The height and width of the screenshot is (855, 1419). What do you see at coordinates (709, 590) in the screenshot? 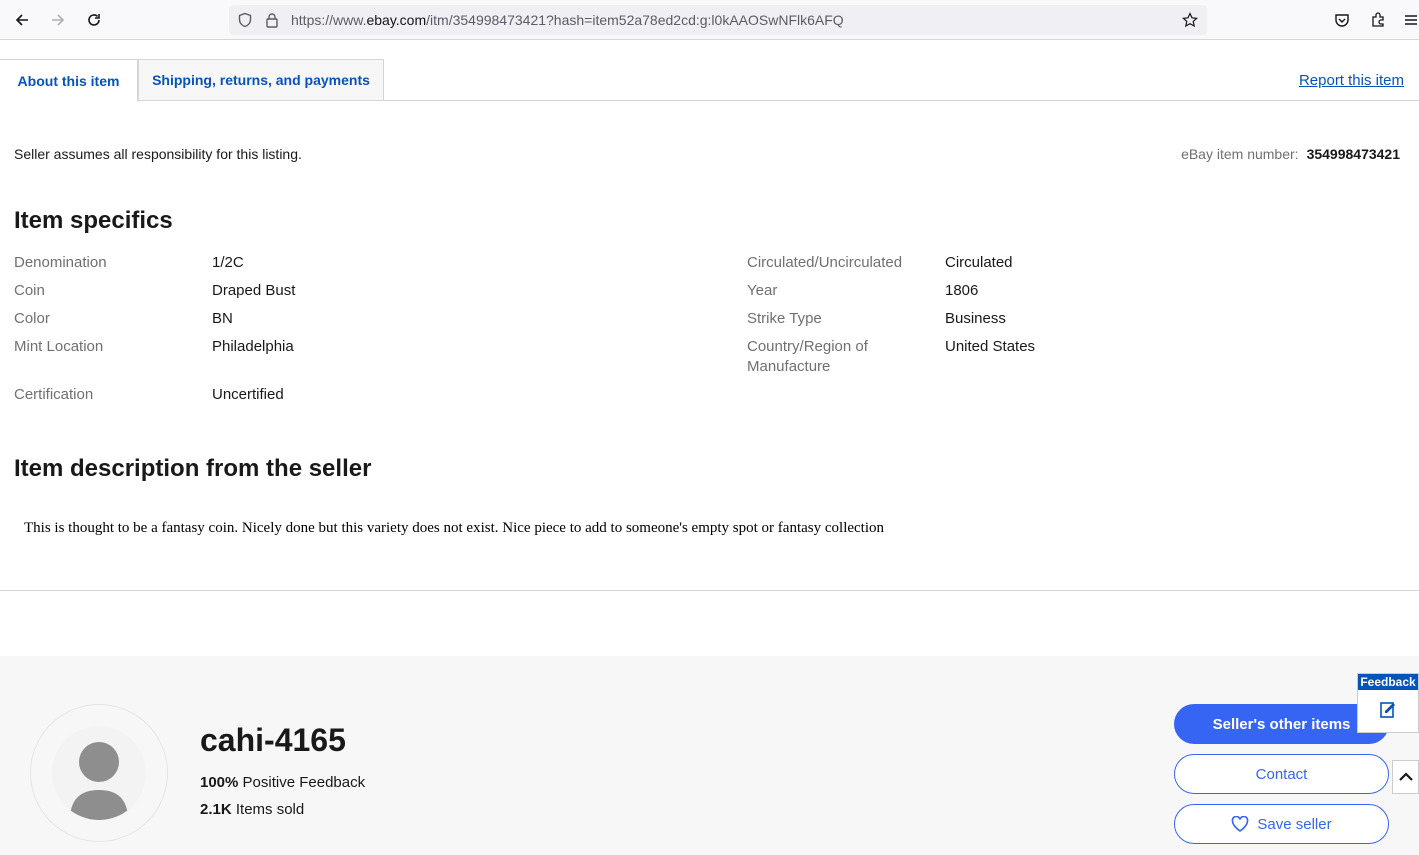
I see `section-divider` at bounding box center [709, 590].